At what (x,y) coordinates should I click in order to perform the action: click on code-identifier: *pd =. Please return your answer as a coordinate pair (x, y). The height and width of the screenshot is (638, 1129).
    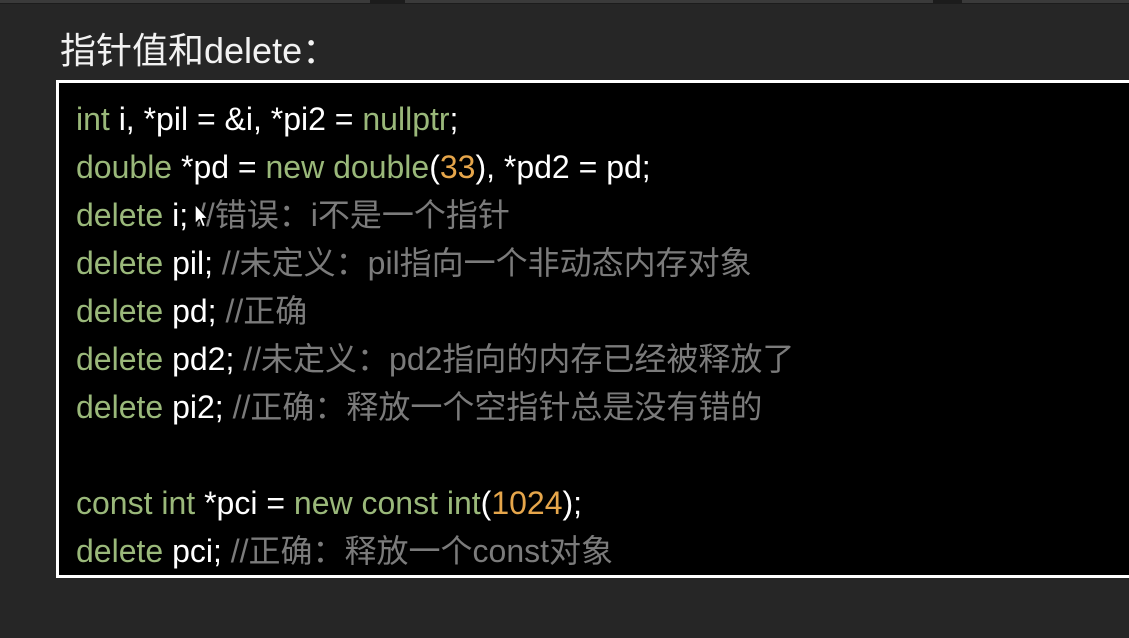
    Looking at the image, I should click on (219, 167).